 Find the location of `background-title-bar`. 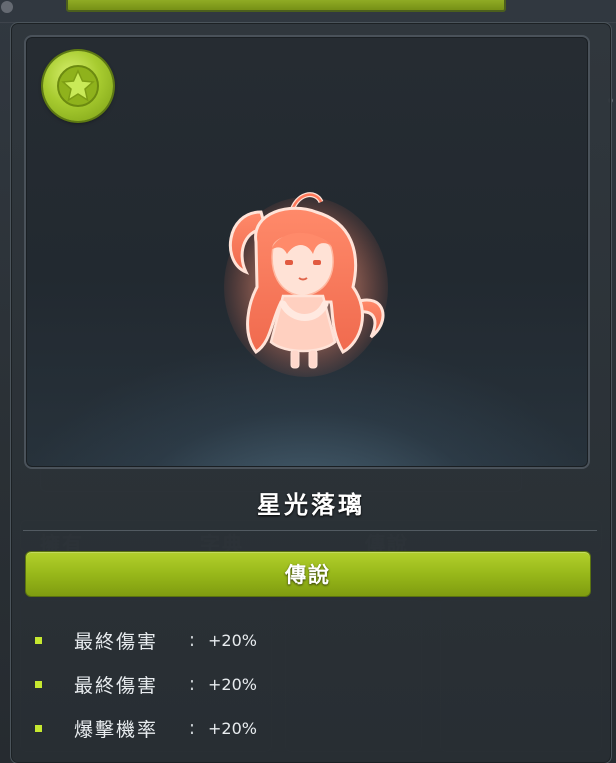

background-title-bar is located at coordinates (286, 6).